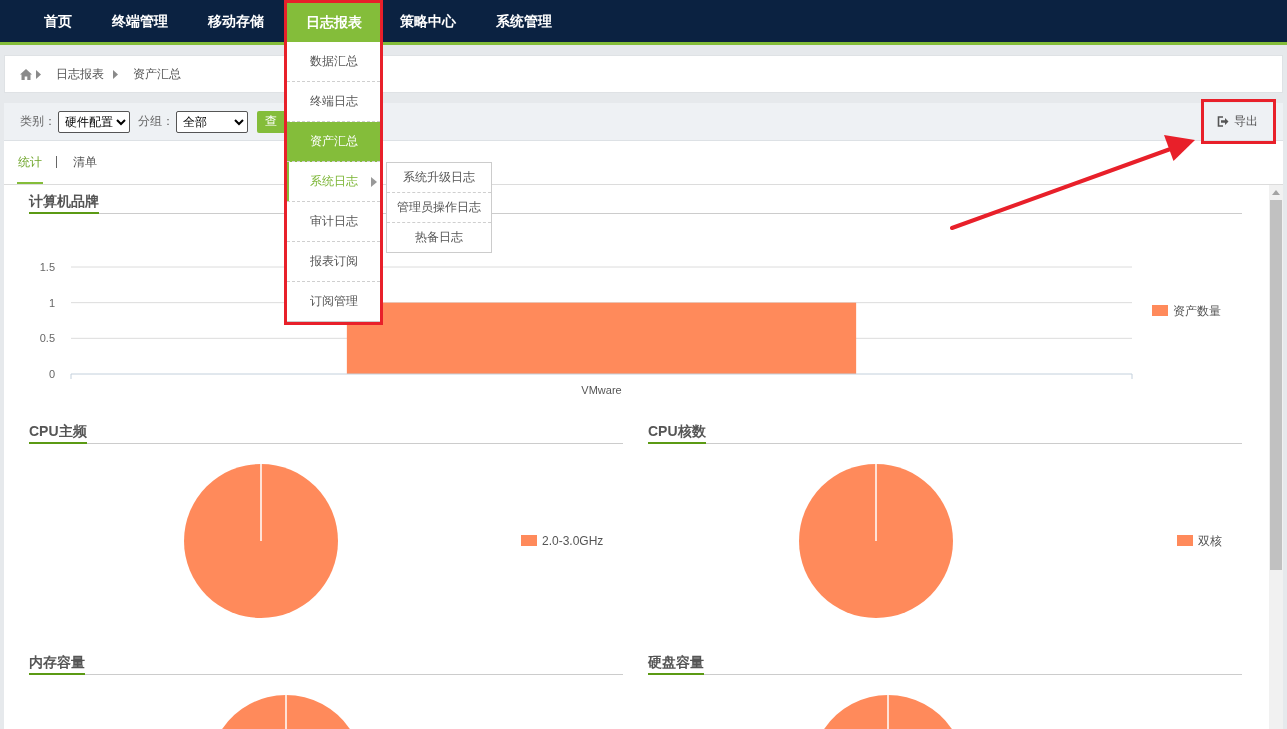  What do you see at coordinates (58, 431) in the screenshot?
I see `section-title: CPU主频` at bounding box center [58, 431].